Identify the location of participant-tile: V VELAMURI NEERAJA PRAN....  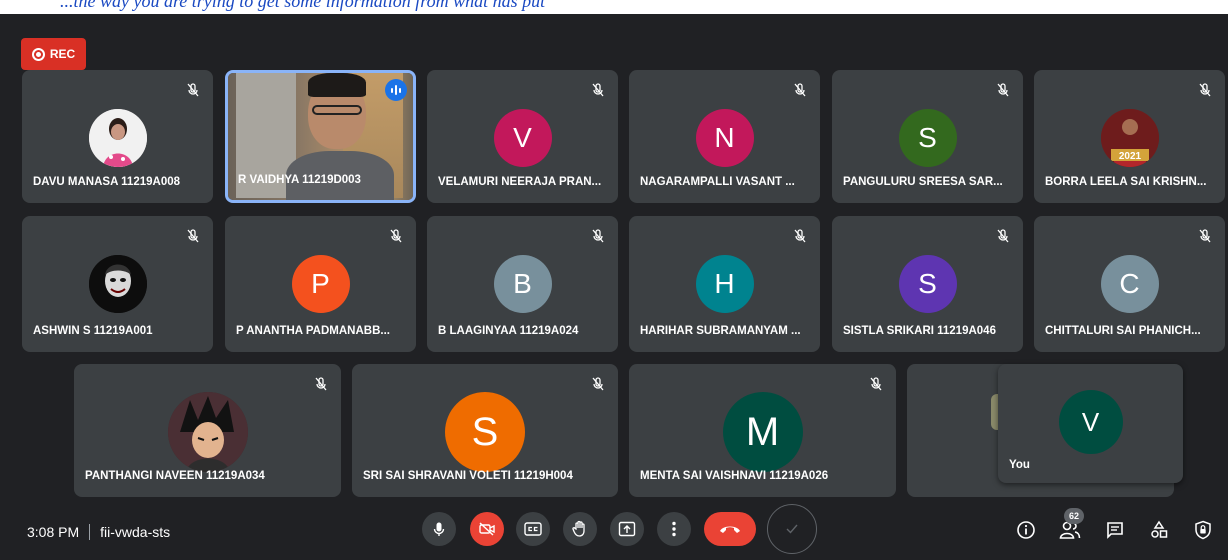
(522, 136).